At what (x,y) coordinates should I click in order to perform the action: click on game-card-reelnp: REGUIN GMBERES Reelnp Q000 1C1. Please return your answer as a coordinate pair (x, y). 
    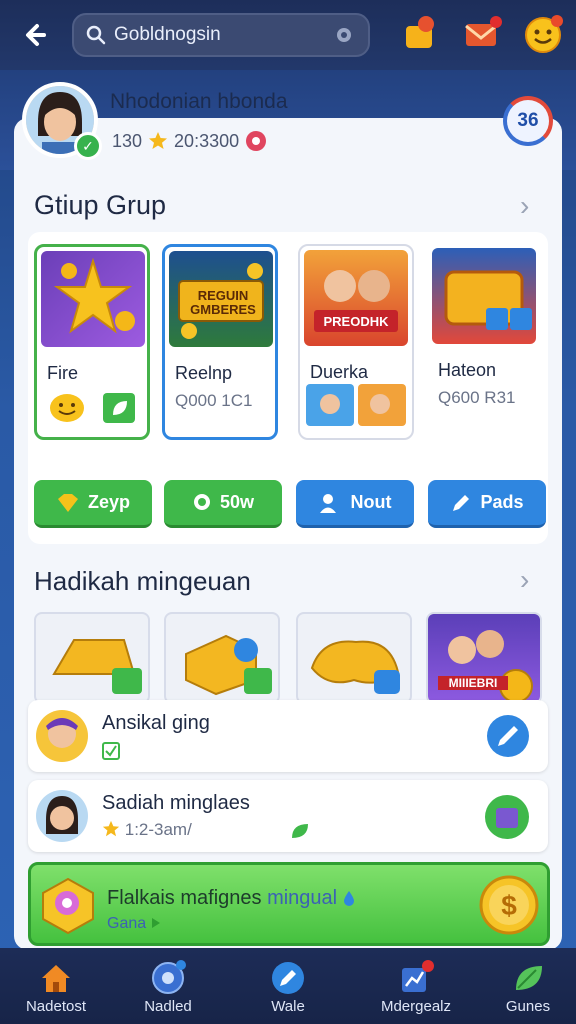
    Looking at the image, I should click on (220, 342).